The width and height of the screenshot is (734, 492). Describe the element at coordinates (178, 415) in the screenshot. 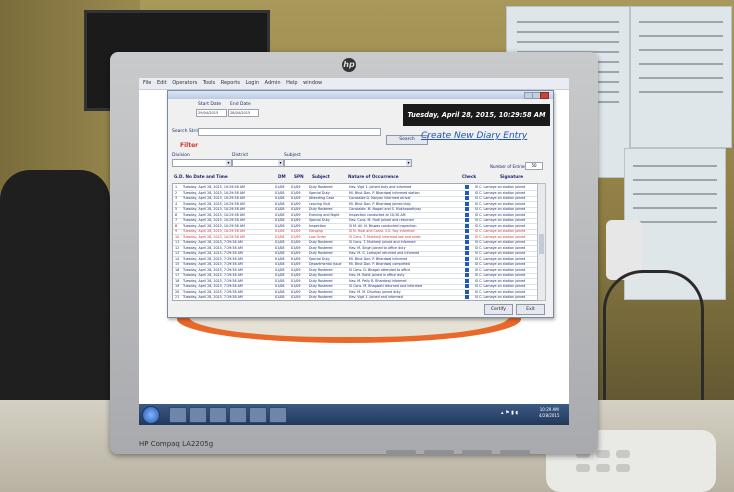

I see `ie-icon` at that location.